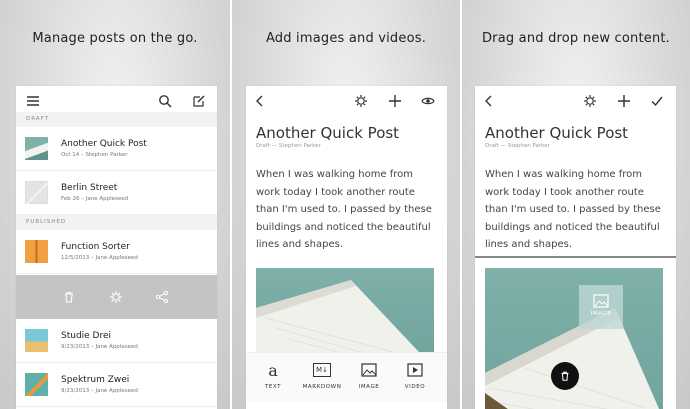 This screenshot has height=409, width=690. What do you see at coordinates (116, 119) in the screenshot?
I see `section-label-draft: DRAFT` at bounding box center [116, 119].